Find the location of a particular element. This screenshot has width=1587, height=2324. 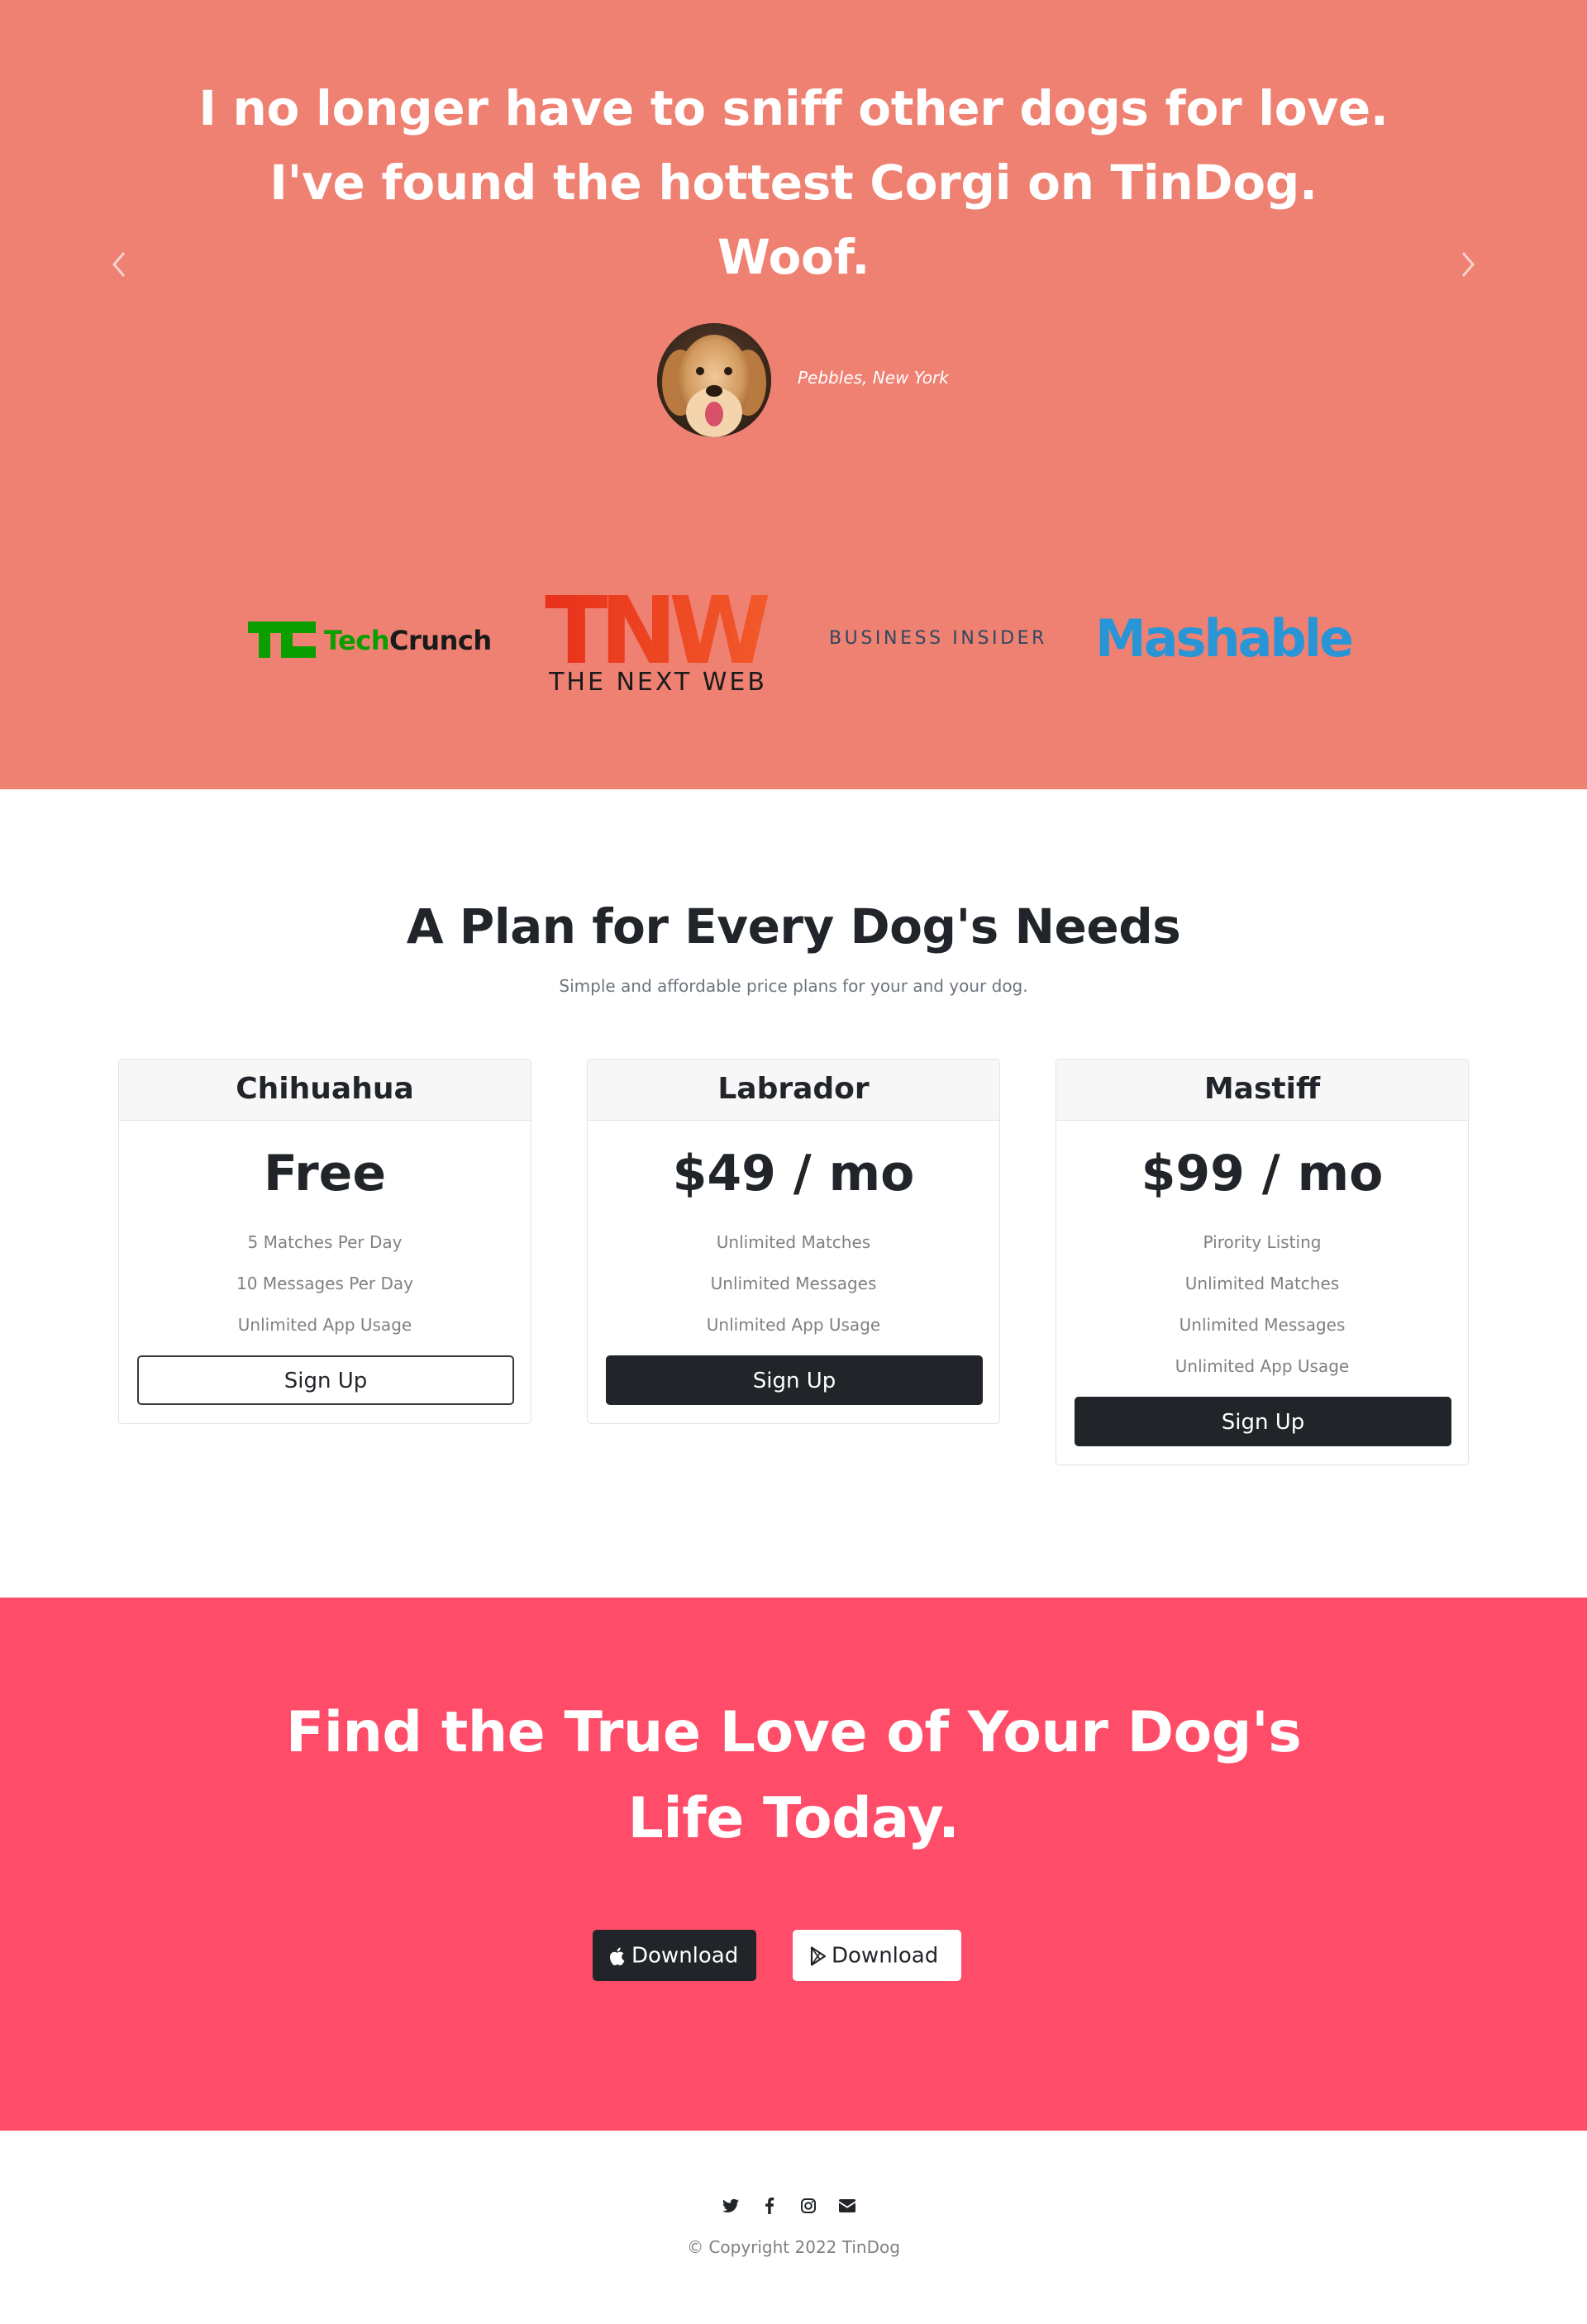

quote-line: I've found the hottest Corgi on TinDog. is located at coordinates (793, 183).